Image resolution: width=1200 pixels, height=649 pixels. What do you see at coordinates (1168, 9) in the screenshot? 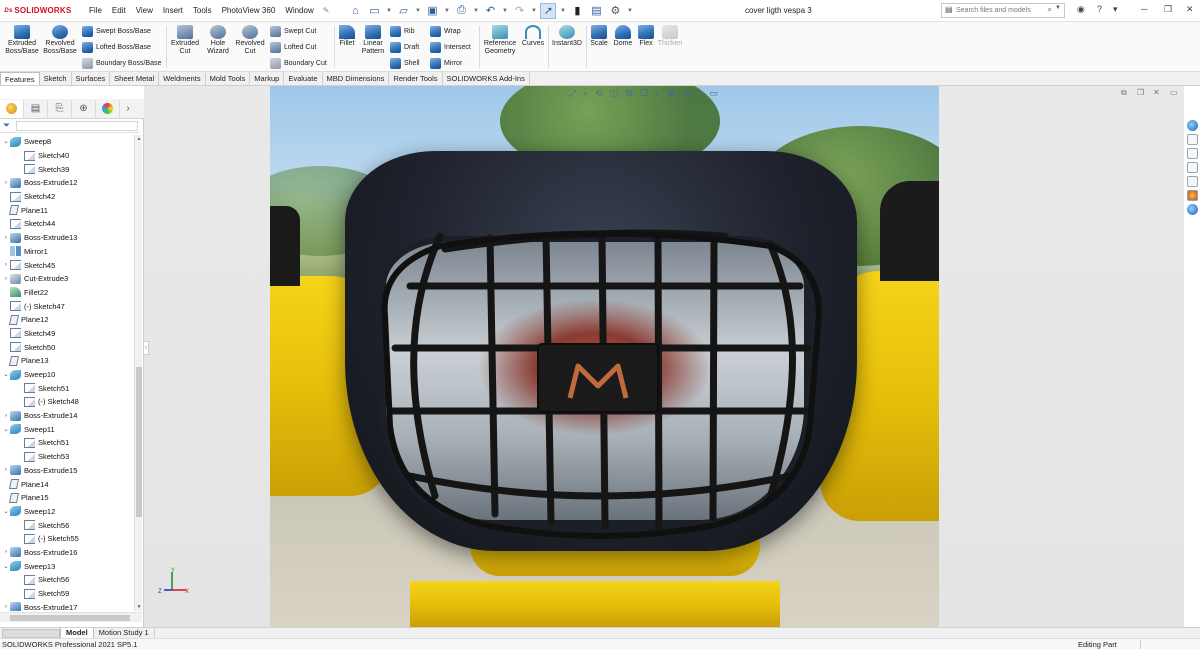
I see `restore-icon: ❐` at bounding box center [1168, 9].